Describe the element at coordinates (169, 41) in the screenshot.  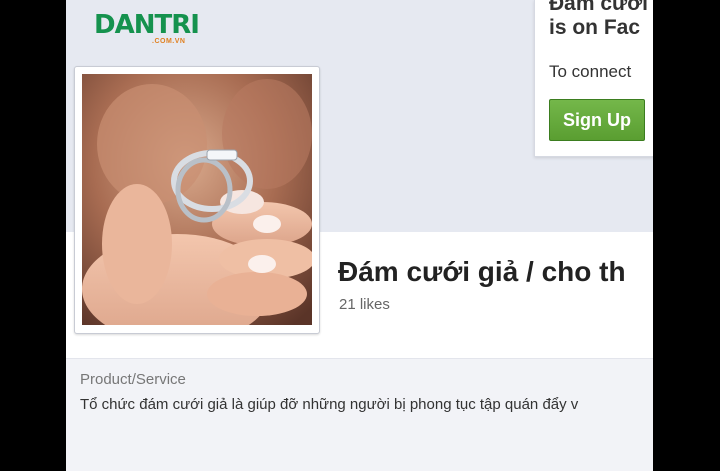
I see `logo-subtext: .COM.VN` at that location.